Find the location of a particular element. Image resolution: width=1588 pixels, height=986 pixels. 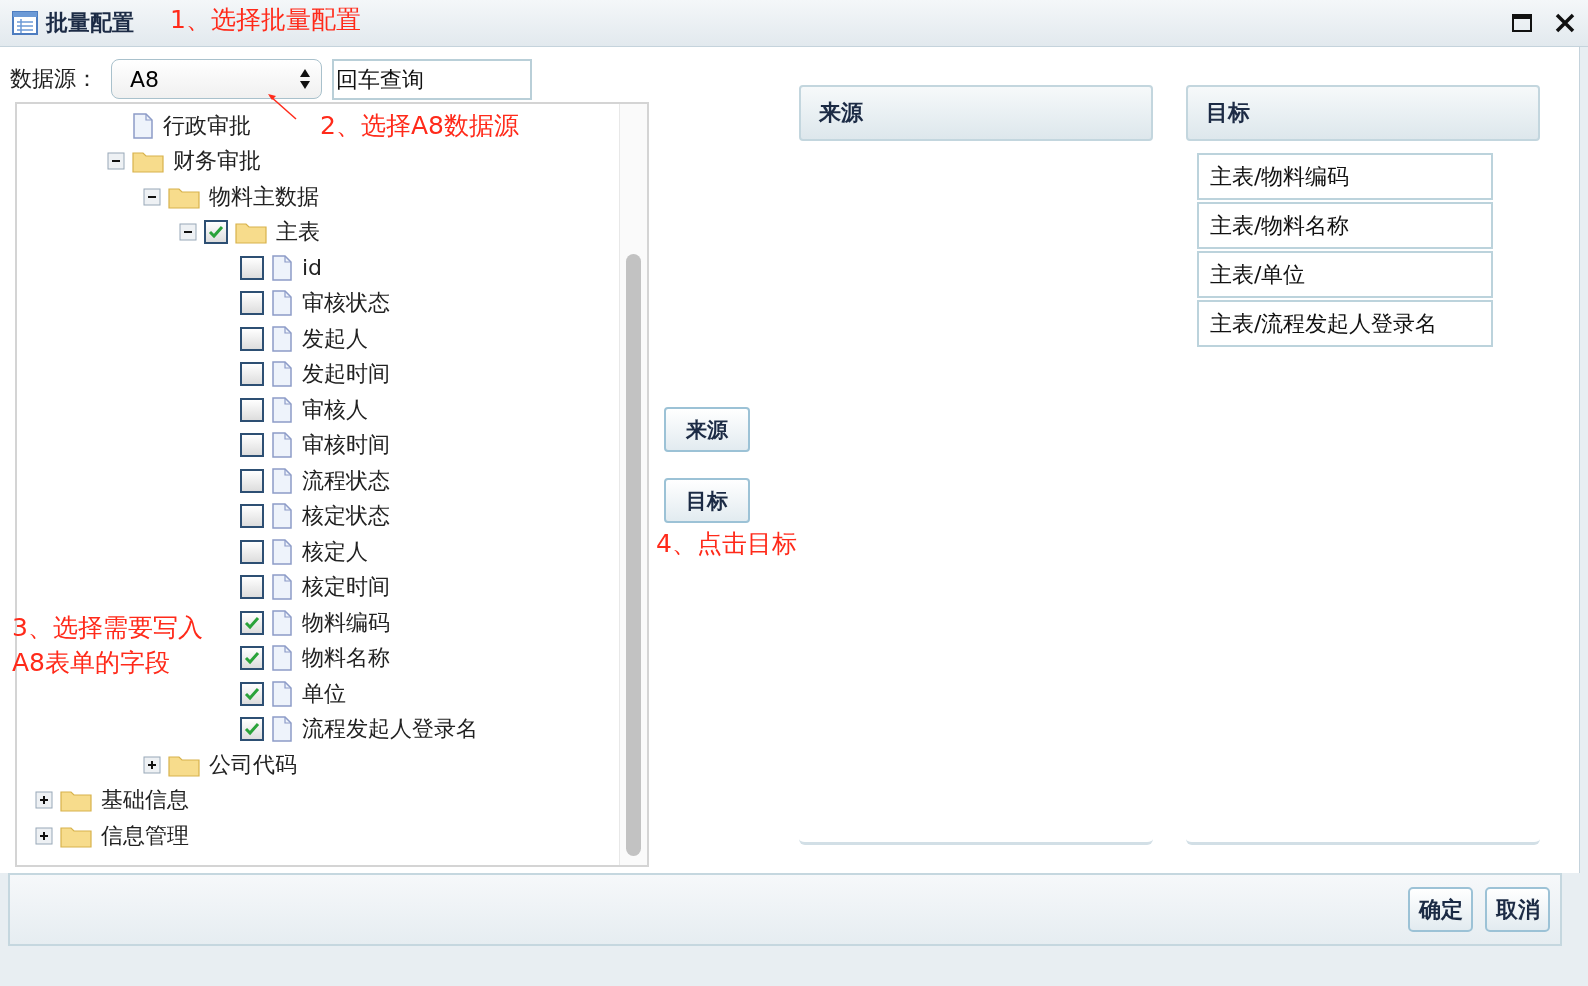

tree-item-label: 发起人 is located at coordinates (335, 338).